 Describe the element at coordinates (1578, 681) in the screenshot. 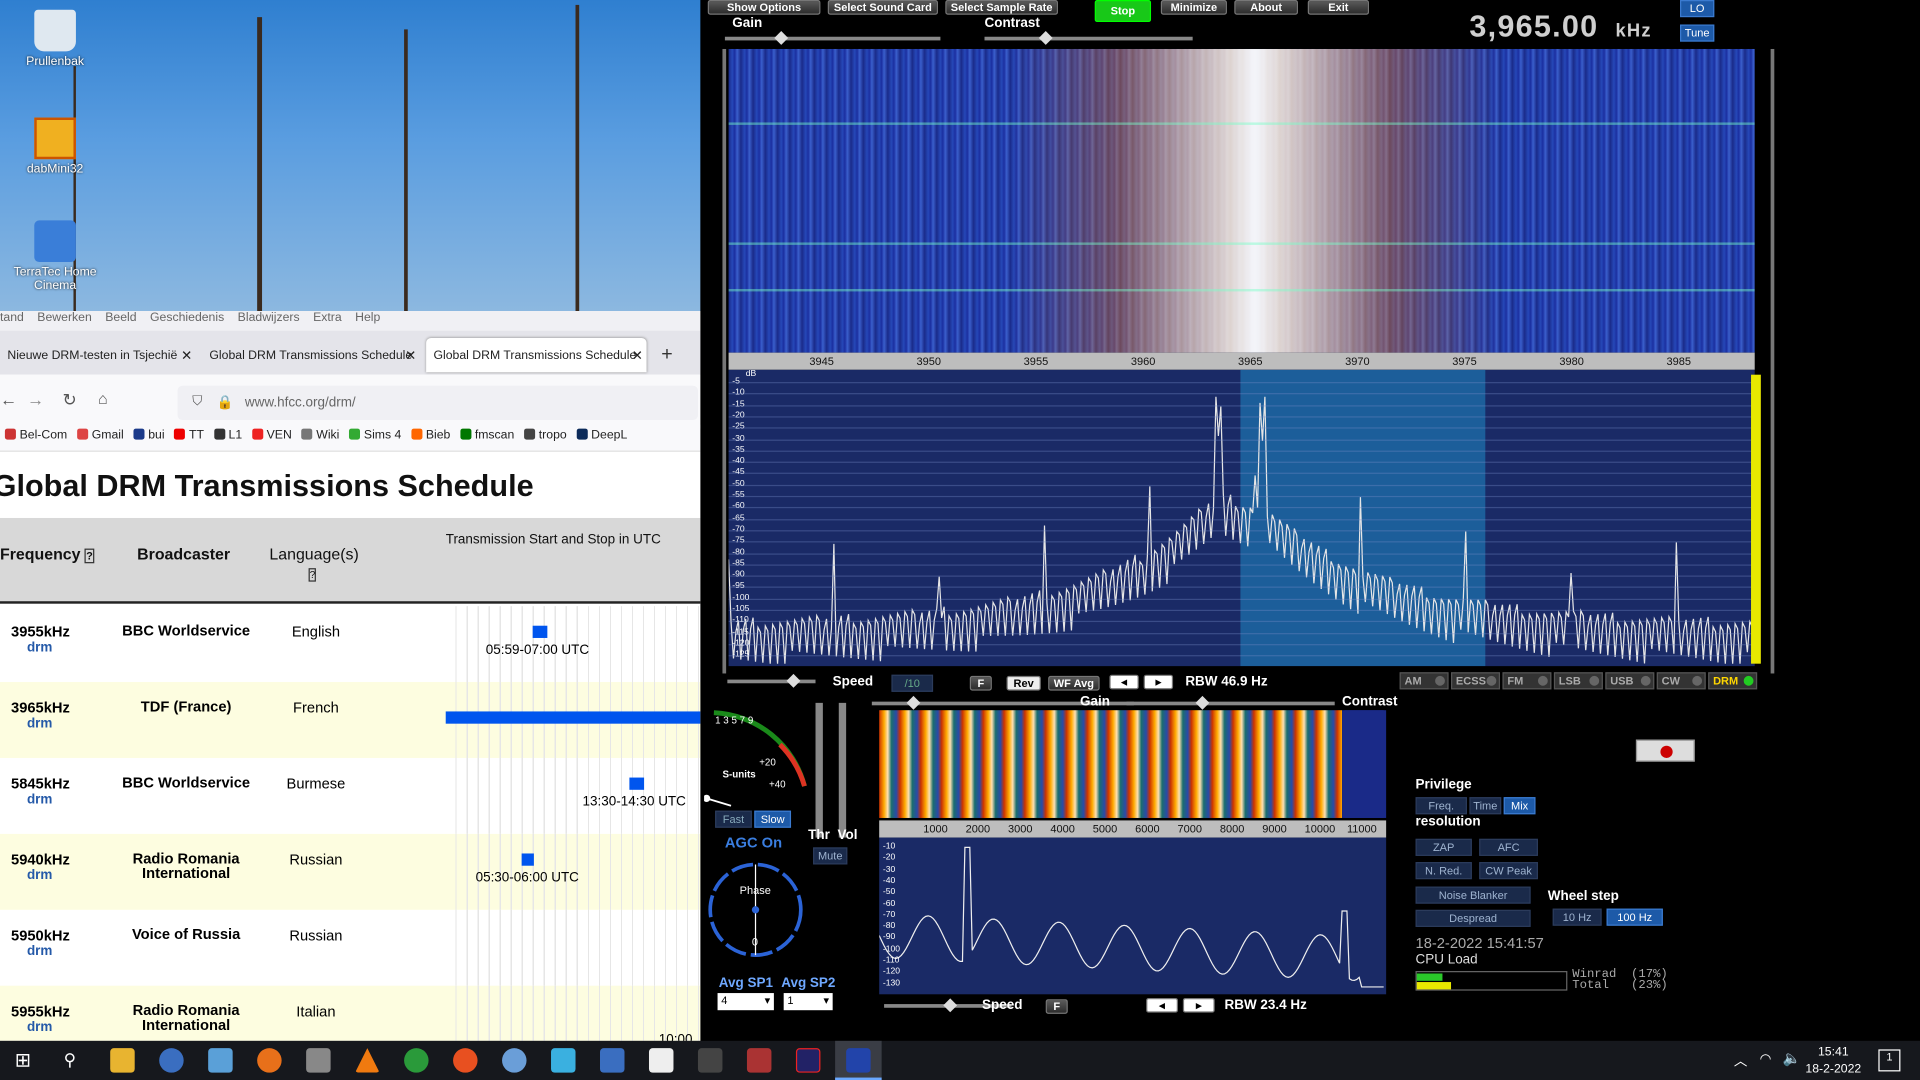

I see `mode-lsb: LSB` at that location.